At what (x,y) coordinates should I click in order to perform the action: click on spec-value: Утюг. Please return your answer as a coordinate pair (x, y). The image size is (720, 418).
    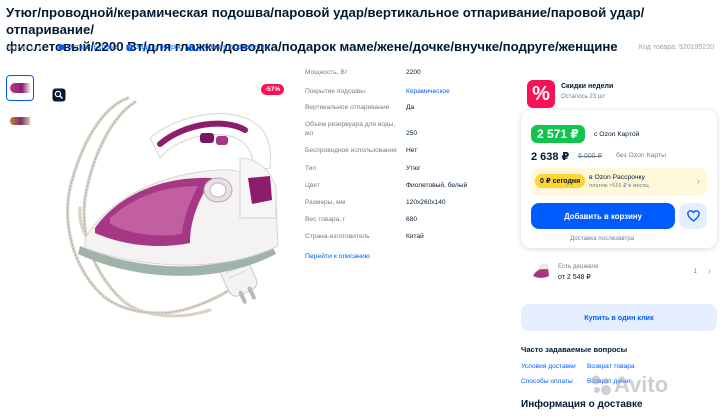
    Looking at the image, I should click on (413, 168).